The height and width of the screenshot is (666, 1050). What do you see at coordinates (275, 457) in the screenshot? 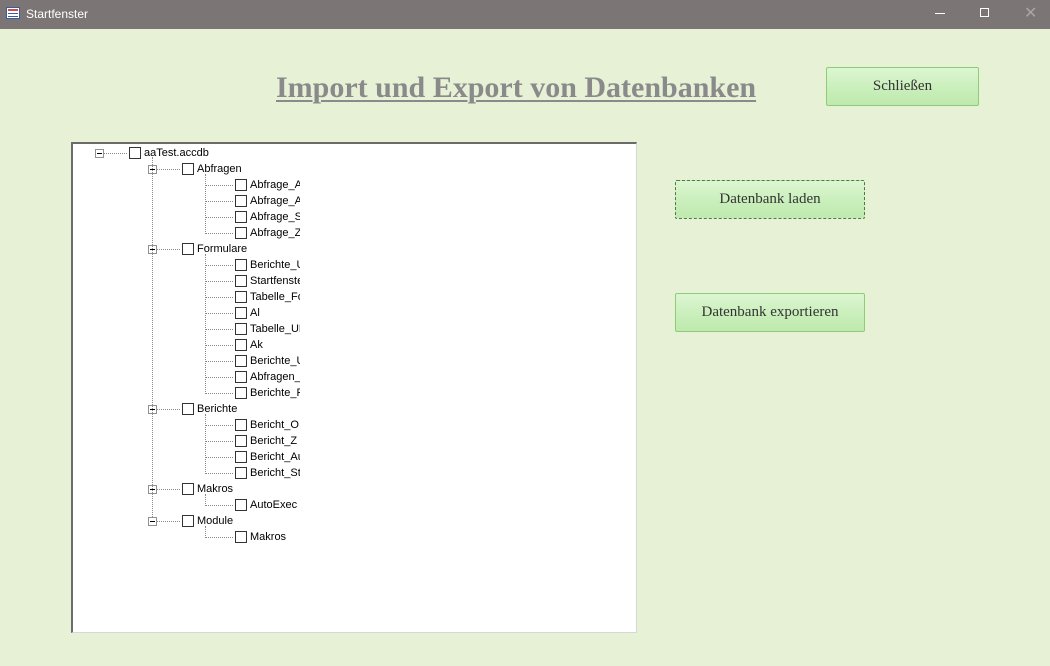
I see `tree-item-label: Bericht_Au` at bounding box center [275, 457].